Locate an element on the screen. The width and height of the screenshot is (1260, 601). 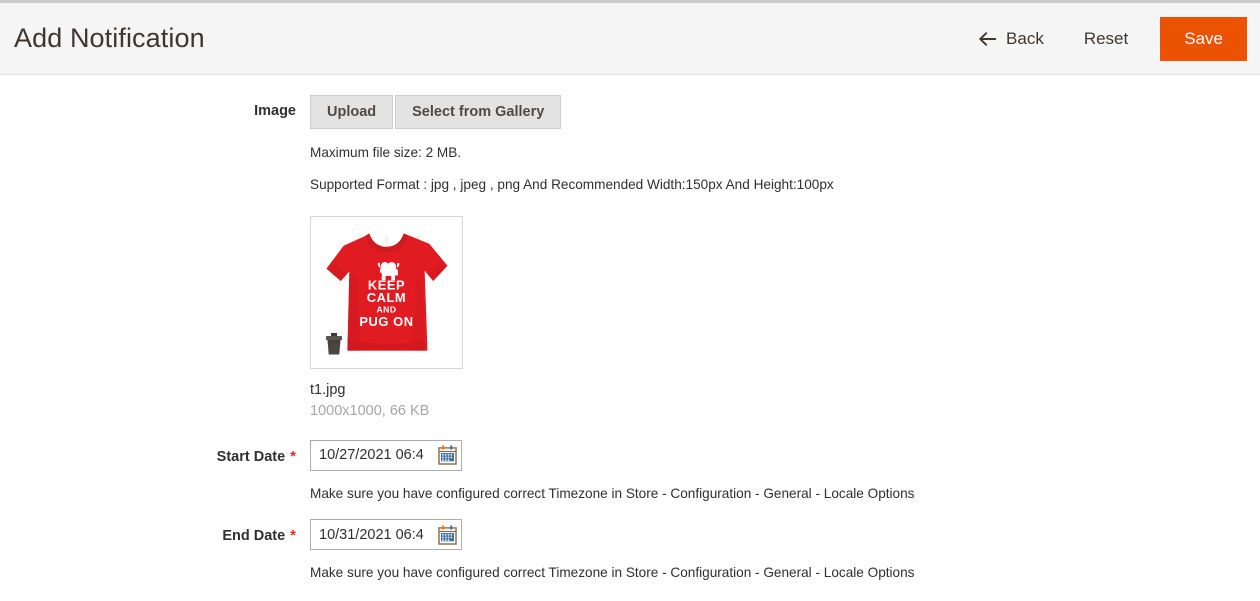
header-actions: Back Reset Save is located at coordinates (1107, 39).